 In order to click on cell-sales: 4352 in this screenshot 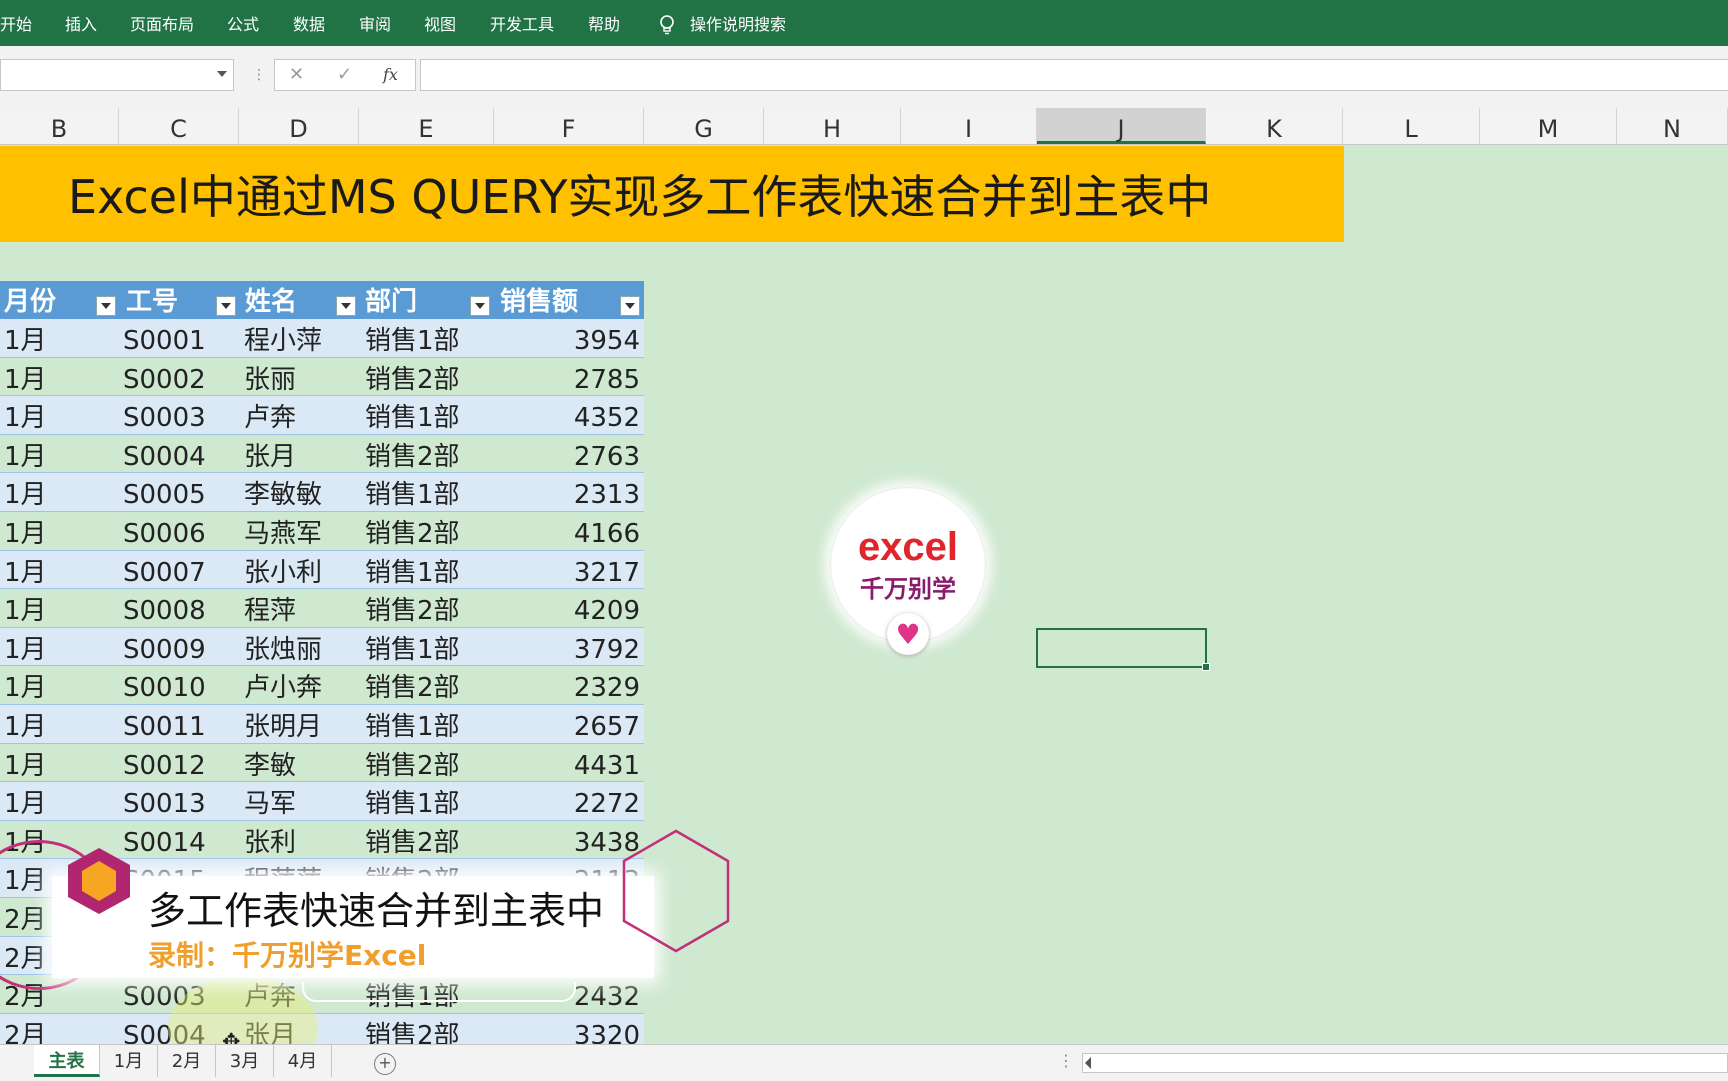, I will do `click(607, 415)`.